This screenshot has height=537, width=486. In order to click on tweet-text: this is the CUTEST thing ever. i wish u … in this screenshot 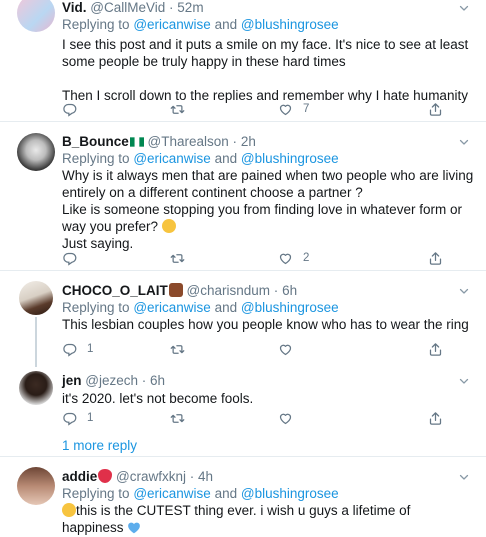, I will do `click(268, 519)`.